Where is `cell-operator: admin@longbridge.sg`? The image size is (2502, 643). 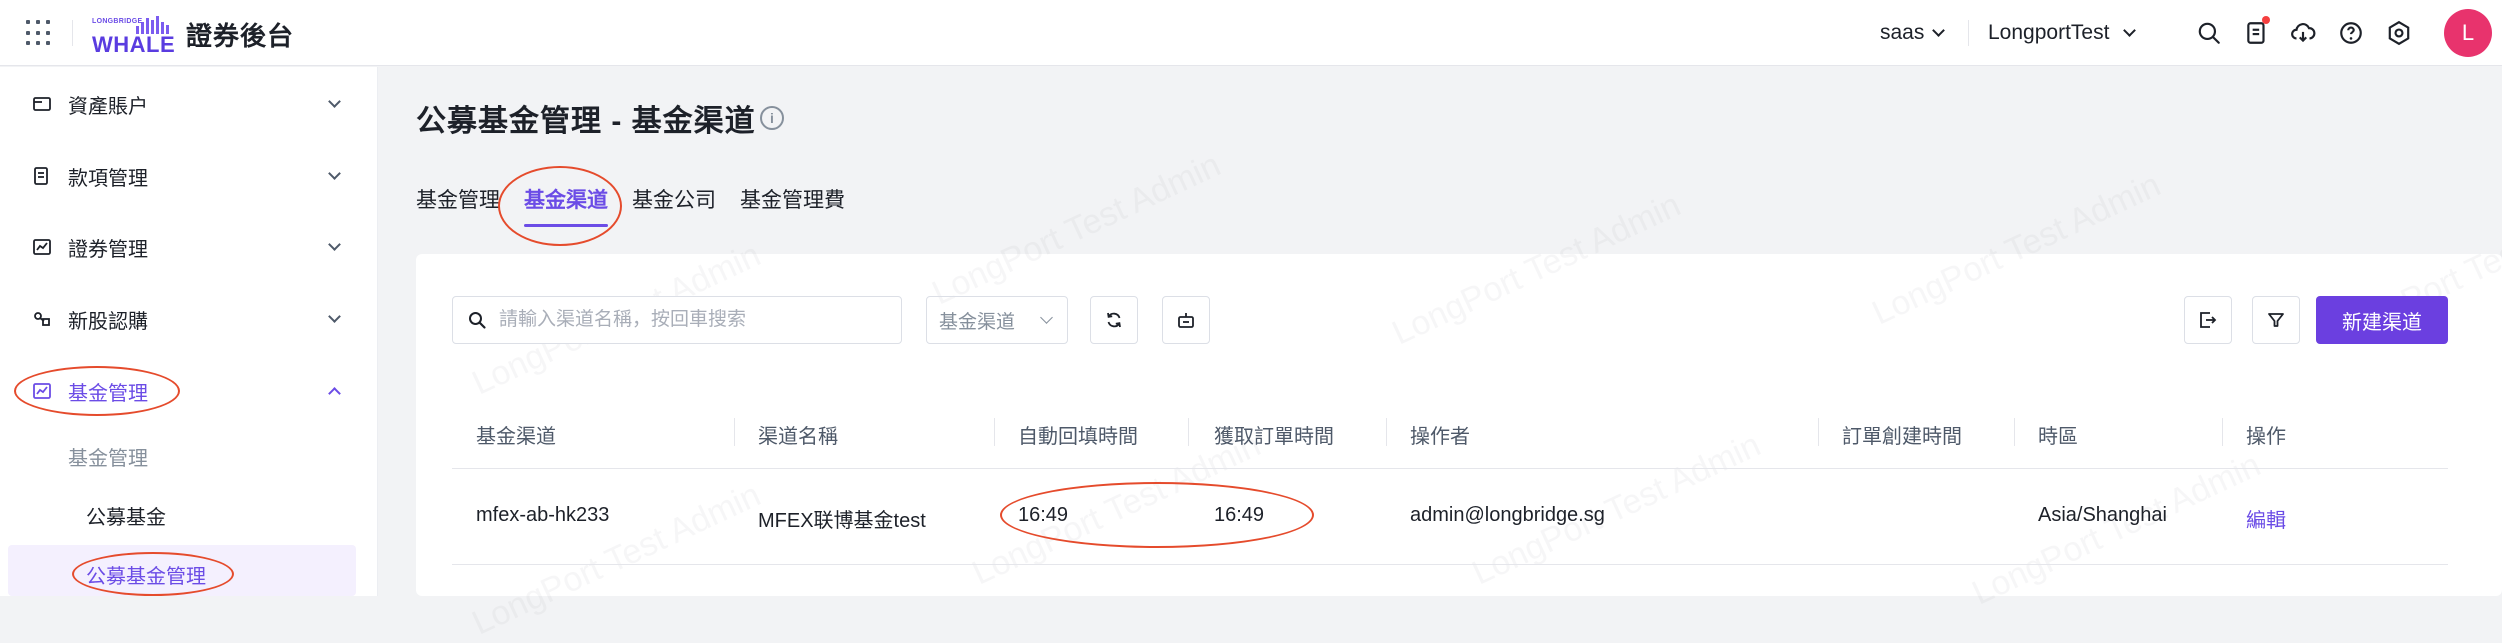
cell-operator: admin@longbridge.sg is located at coordinates (1507, 515).